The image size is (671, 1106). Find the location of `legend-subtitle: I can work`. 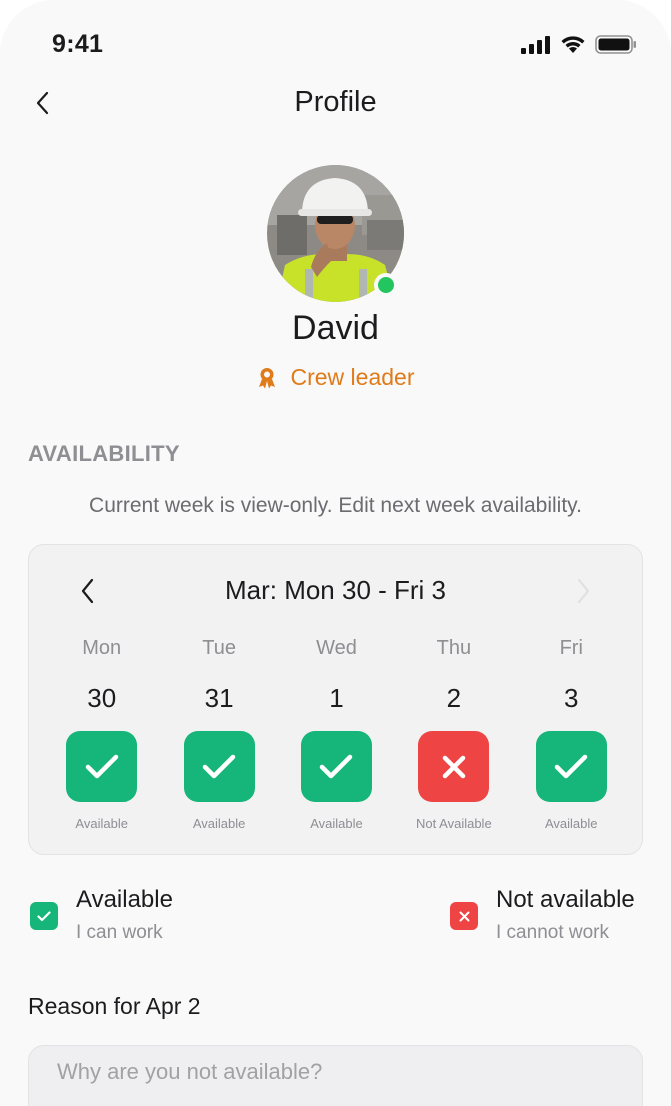

legend-subtitle: I can work is located at coordinates (119, 932).